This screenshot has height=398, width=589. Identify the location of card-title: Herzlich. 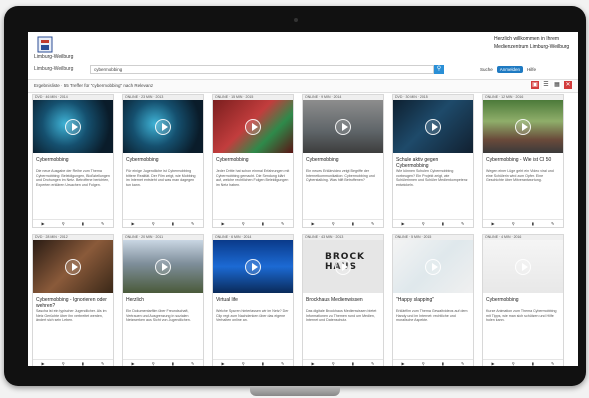
(163, 301).